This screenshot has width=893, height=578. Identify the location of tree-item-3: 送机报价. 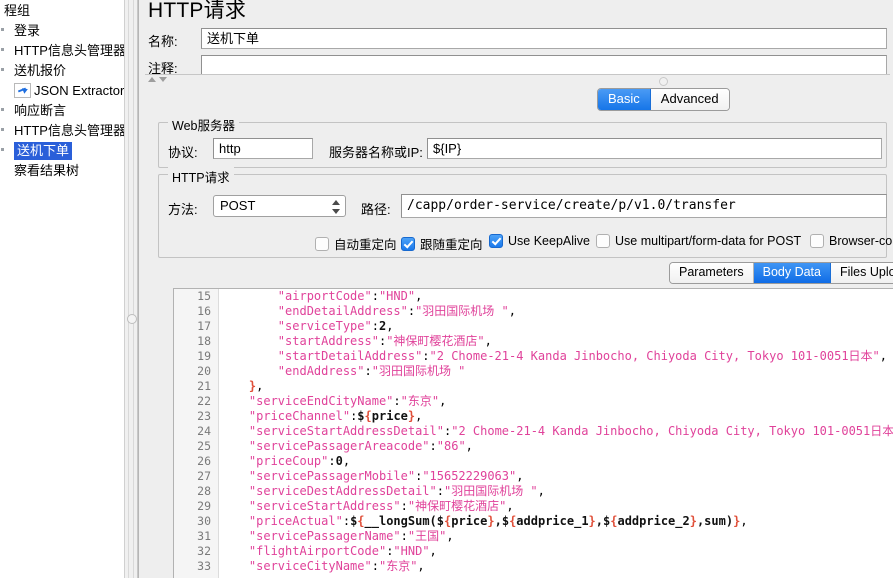
(62, 70).